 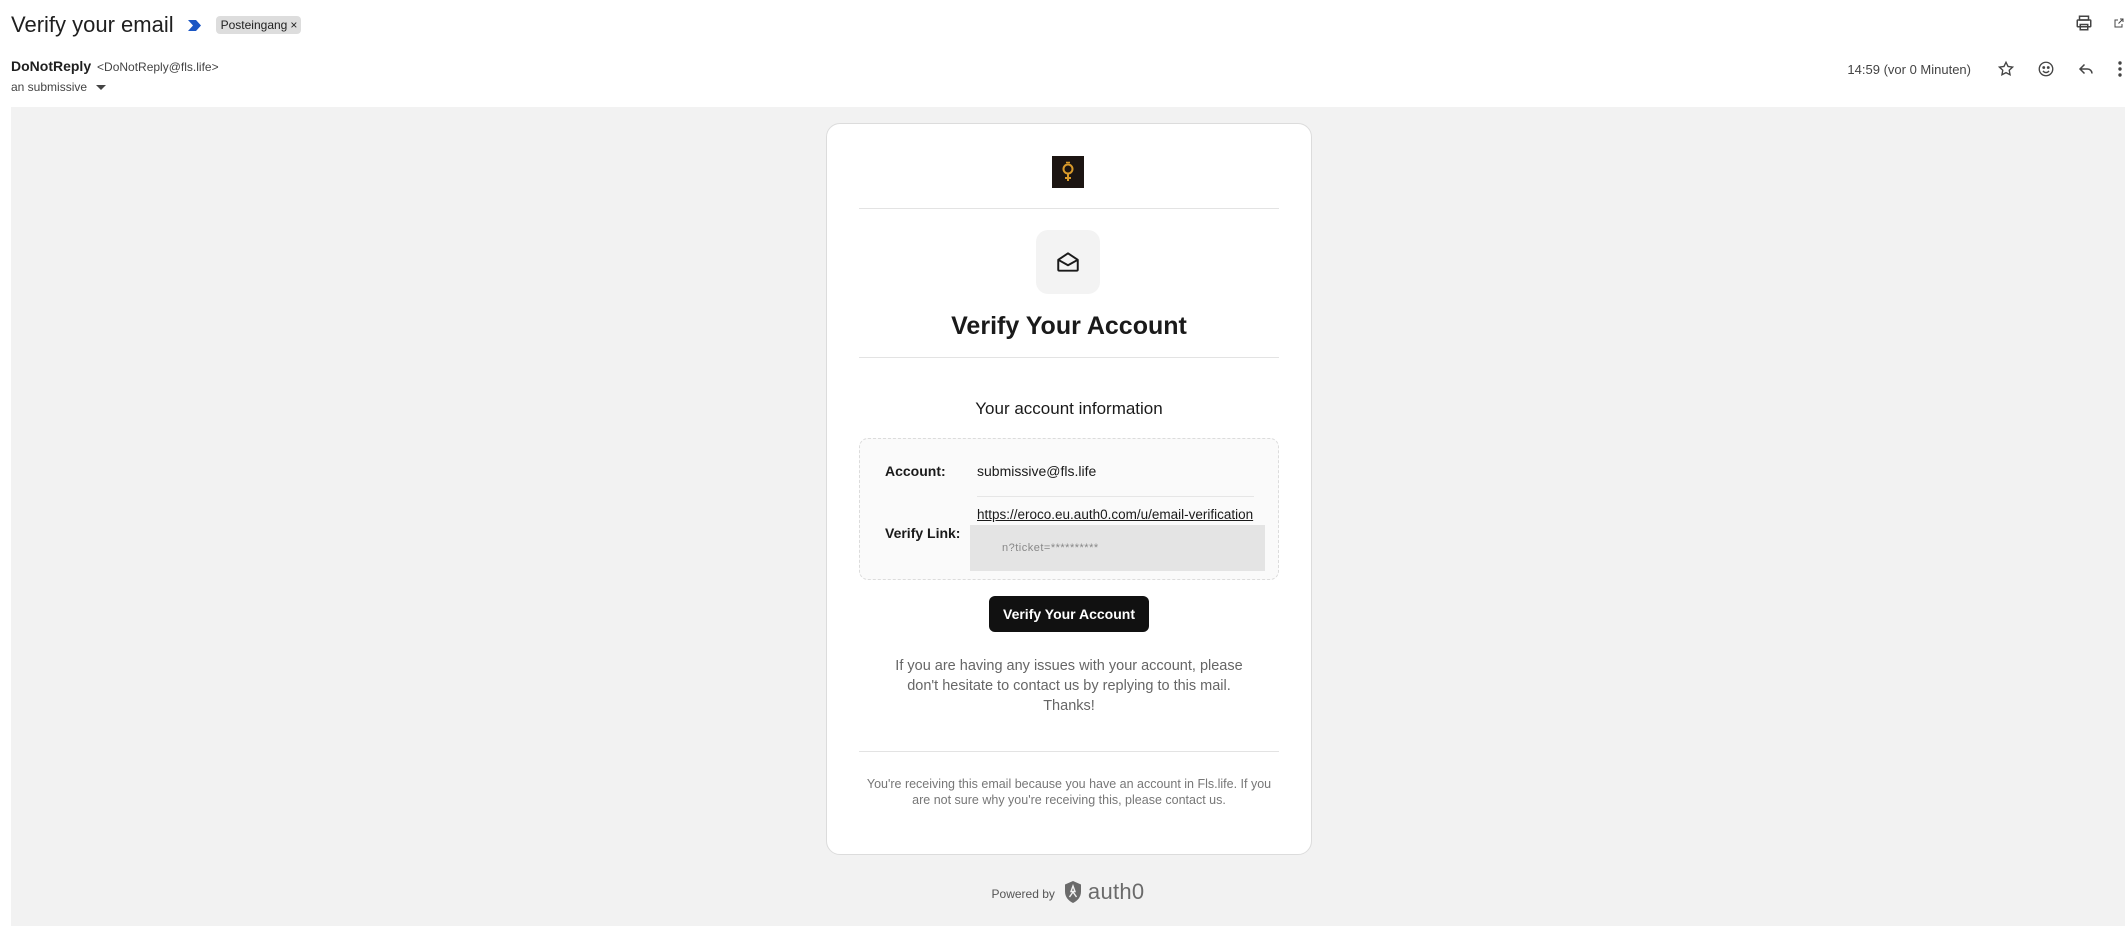 What do you see at coordinates (1117, 548) in the screenshot?
I see `redacted-link-remainder: n?ticket=**********` at bounding box center [1117, 548].